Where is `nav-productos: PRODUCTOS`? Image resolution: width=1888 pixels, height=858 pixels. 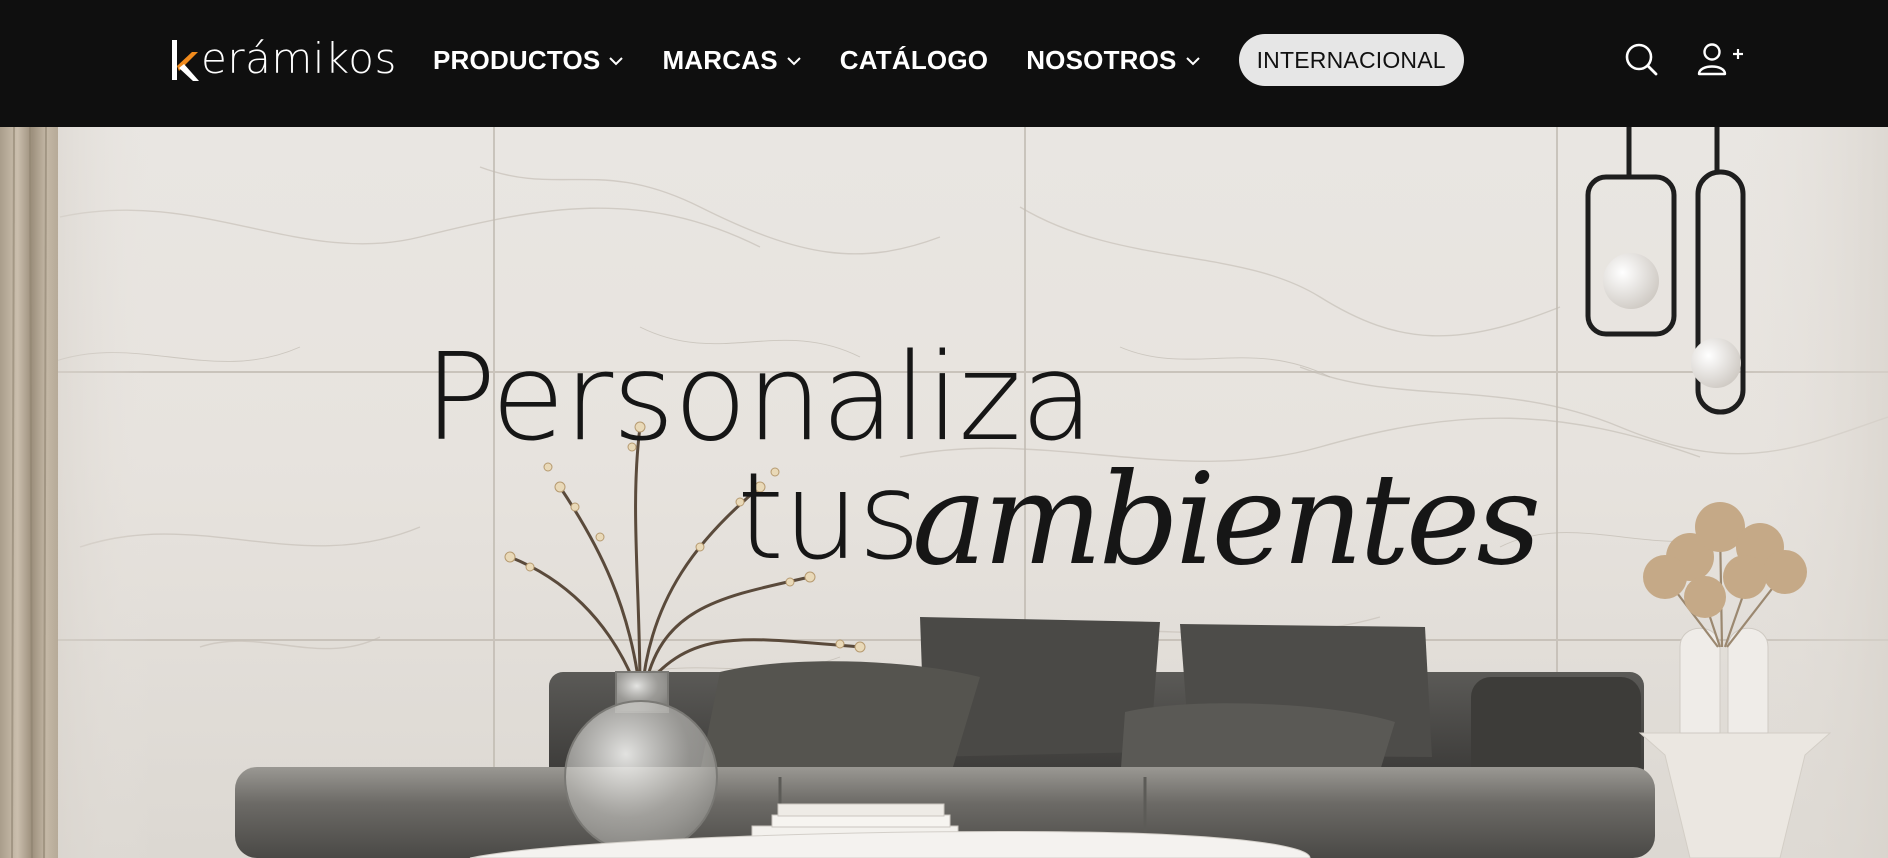
nav-productos: PRODUCTOS is located at coordinates (528, 60).